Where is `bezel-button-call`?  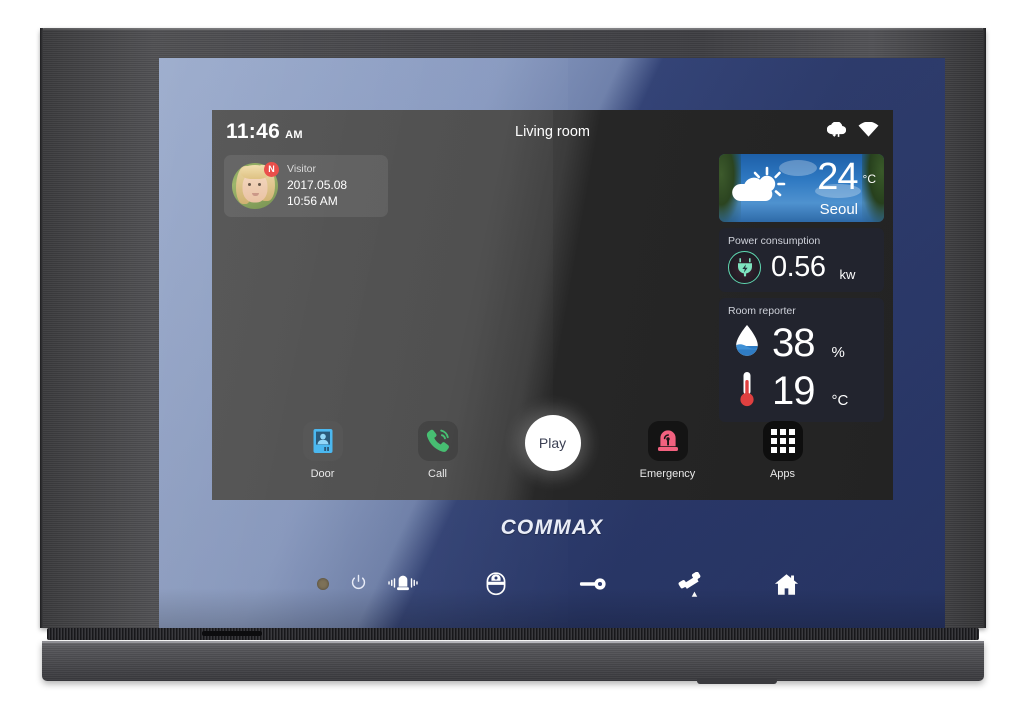 bezel-button-call is located at coordinates (691, 585).